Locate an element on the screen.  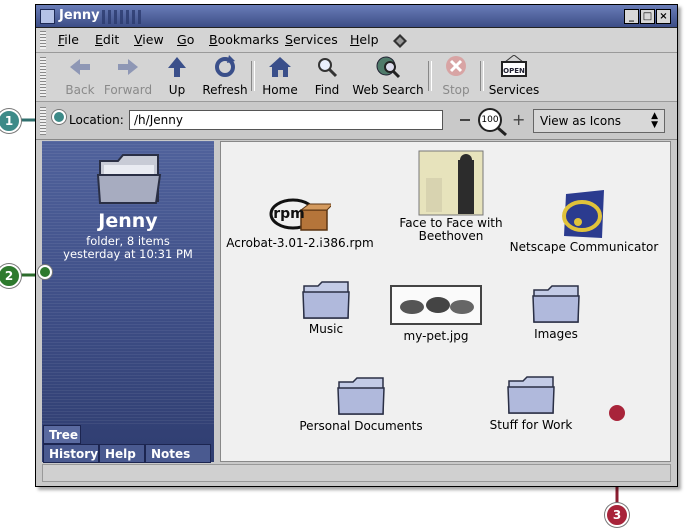
file-item-images: Images is located at coordinates (556, 312).